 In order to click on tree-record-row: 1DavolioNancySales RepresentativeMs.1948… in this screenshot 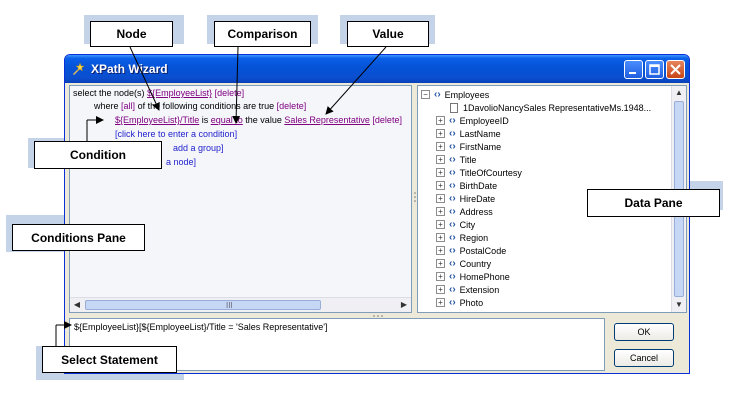, I will do `click(550, 107)`.